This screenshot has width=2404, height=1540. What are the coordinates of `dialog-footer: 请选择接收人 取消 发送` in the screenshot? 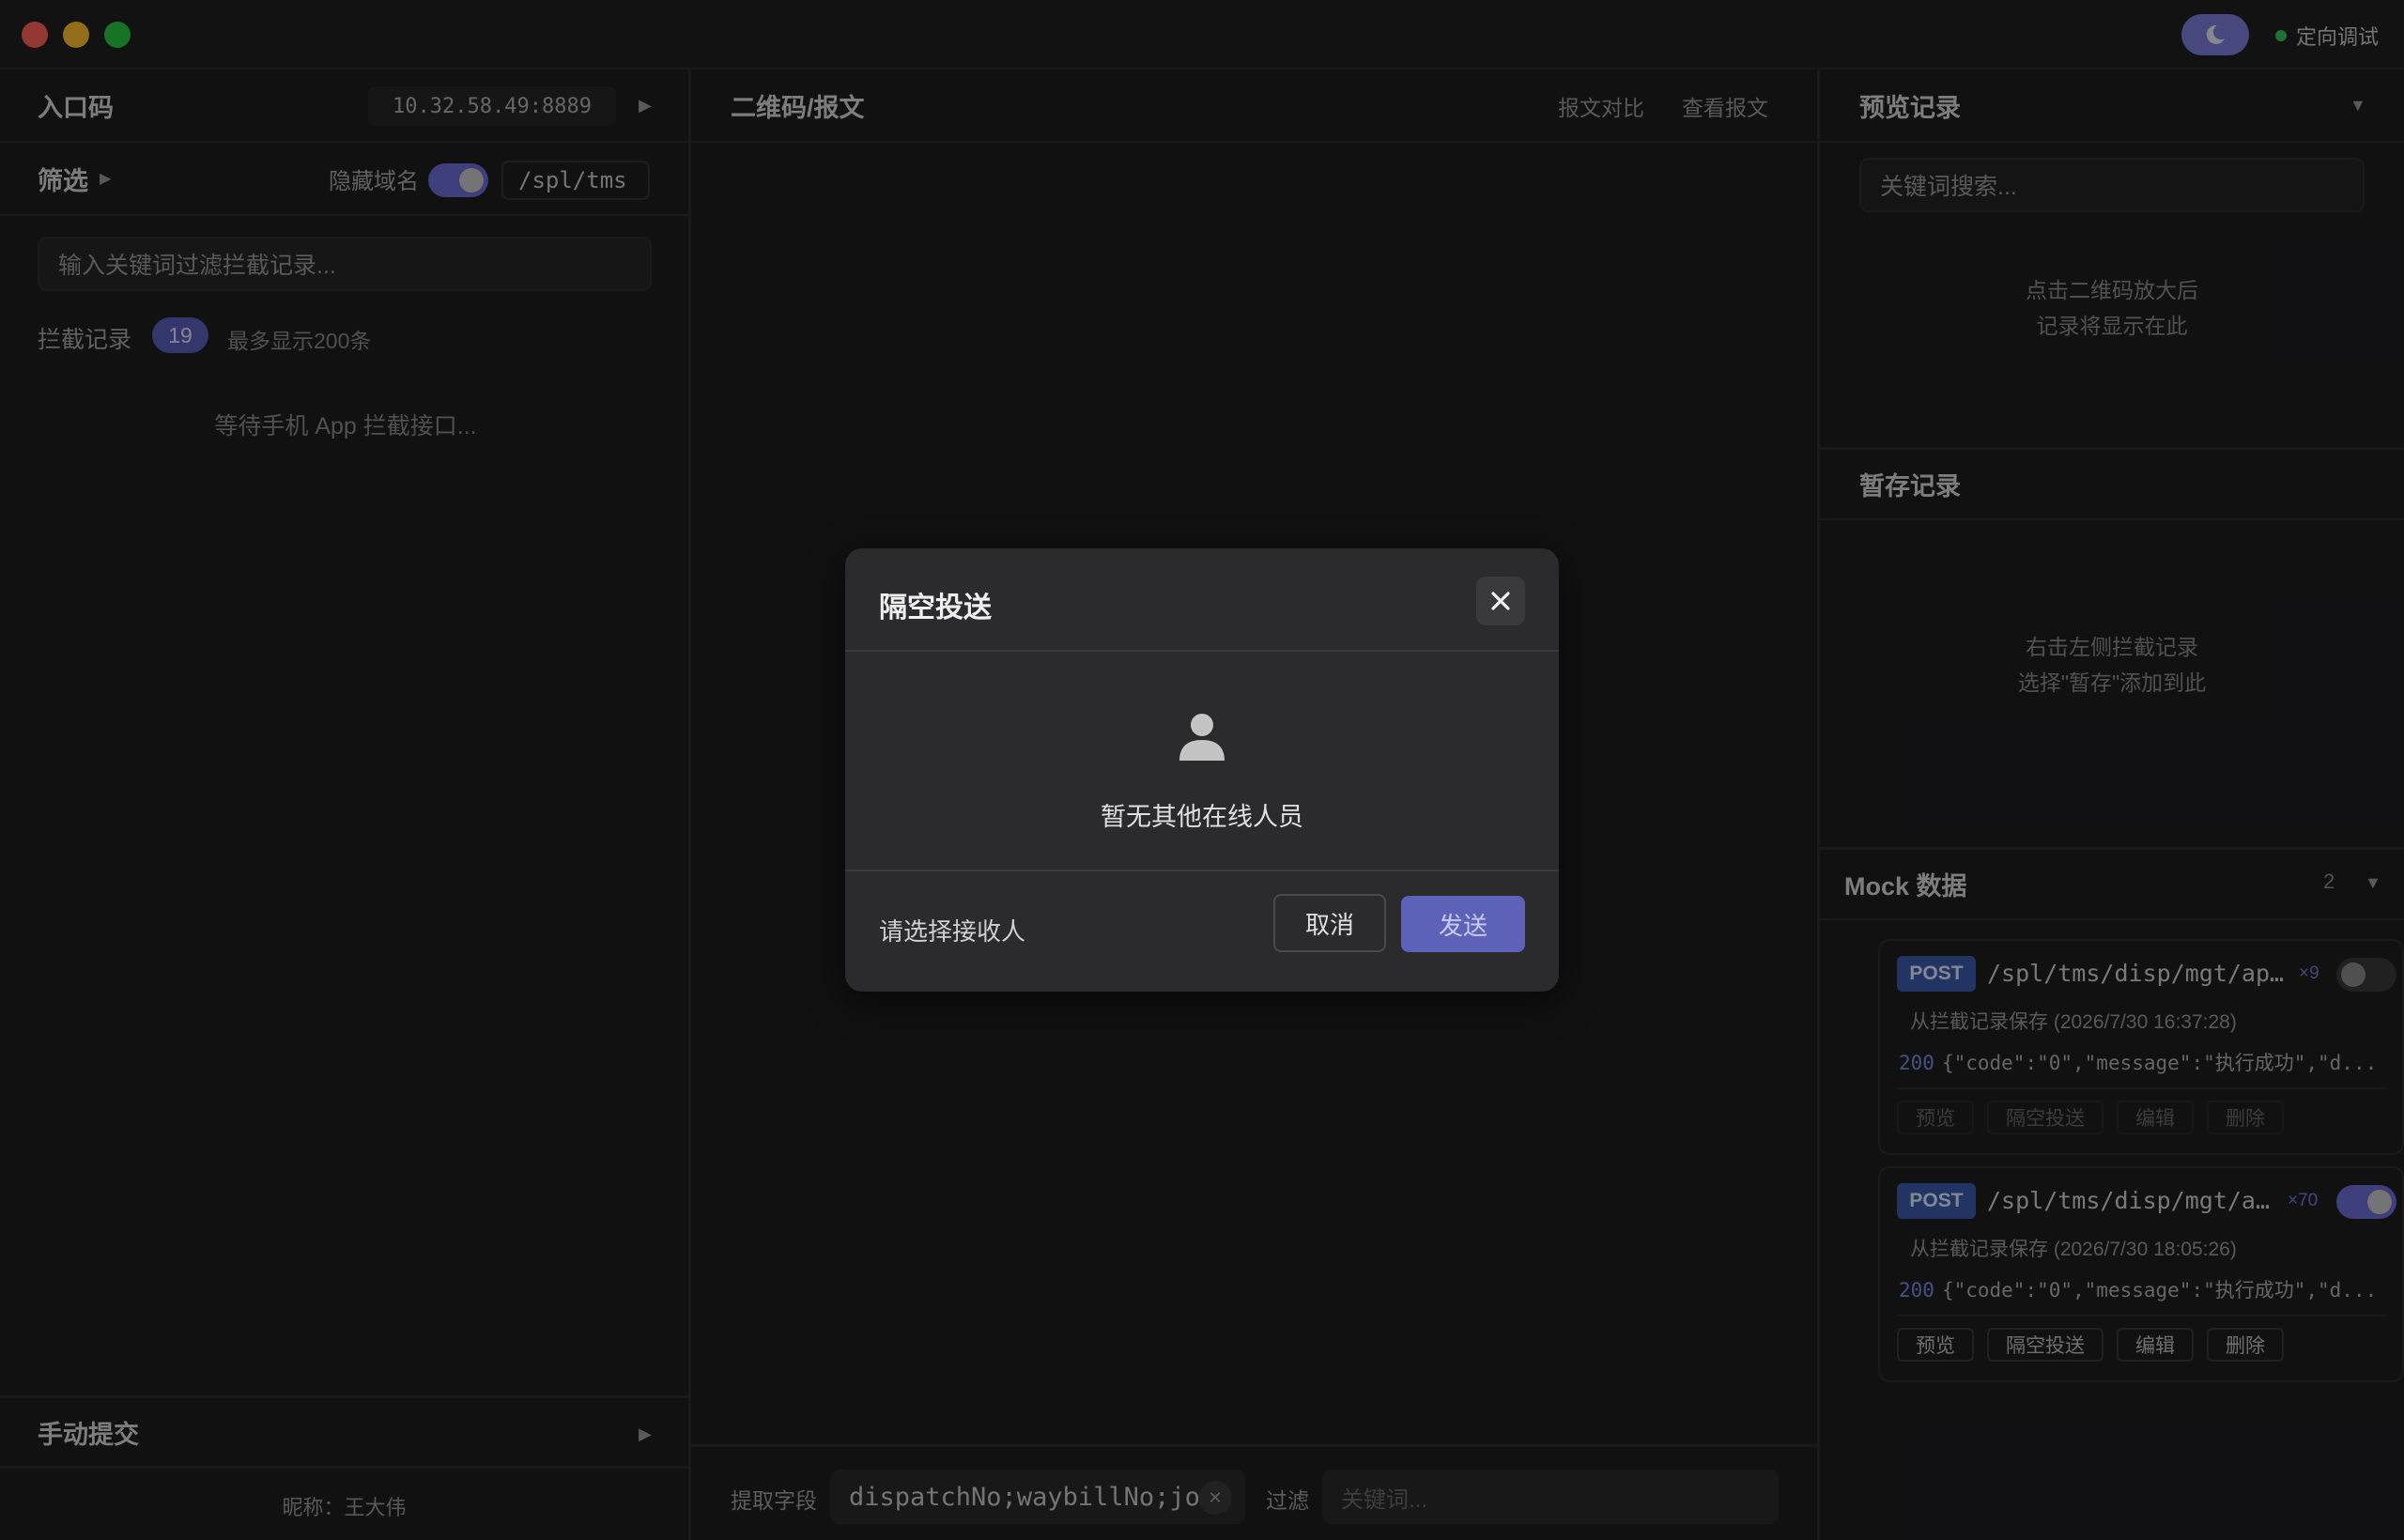 It's located at (1202, 931).